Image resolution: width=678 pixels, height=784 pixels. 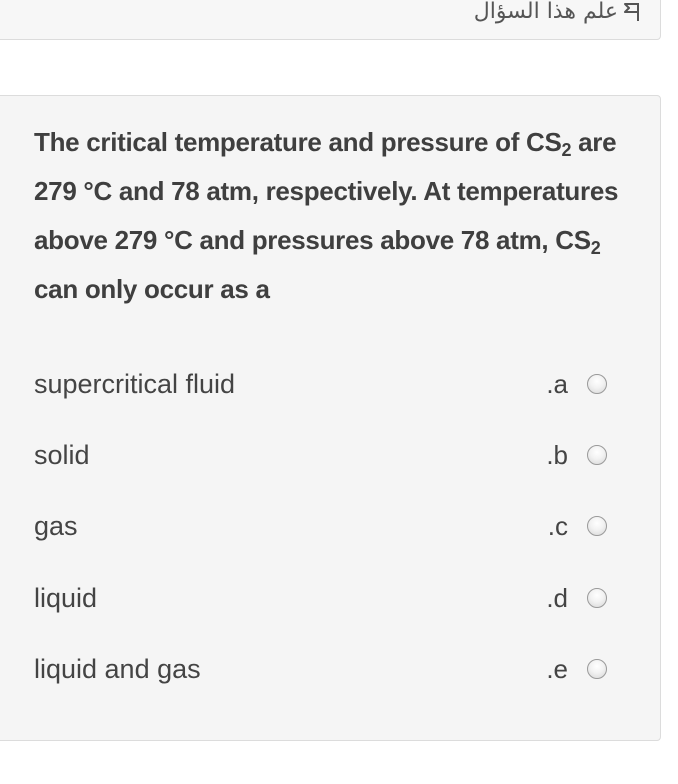 I want to click on answer-letter: .e, so click(x=557, y=669).